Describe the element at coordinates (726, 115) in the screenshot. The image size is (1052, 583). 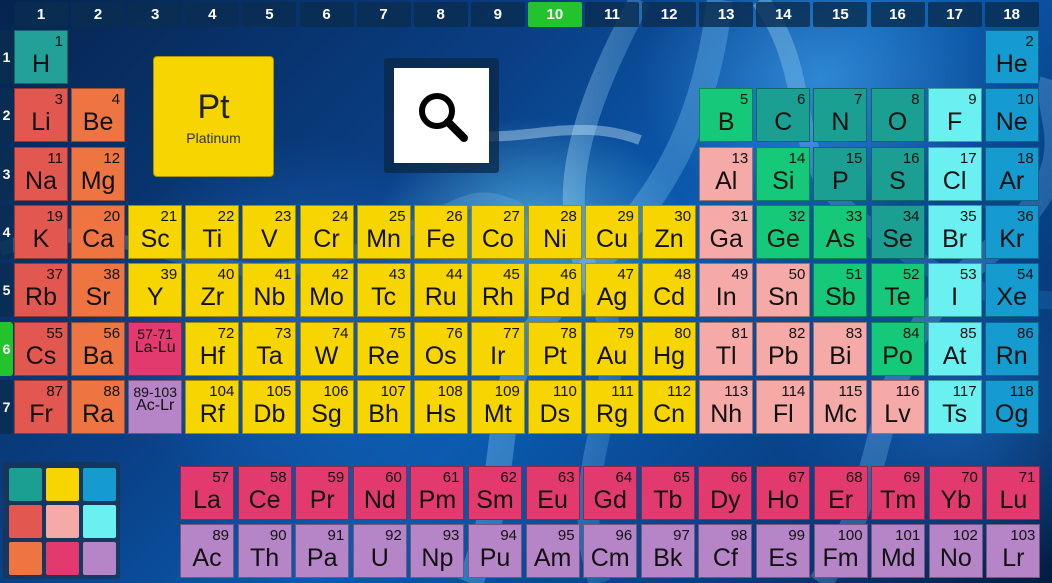
I see `element-b: 5B` at that location.